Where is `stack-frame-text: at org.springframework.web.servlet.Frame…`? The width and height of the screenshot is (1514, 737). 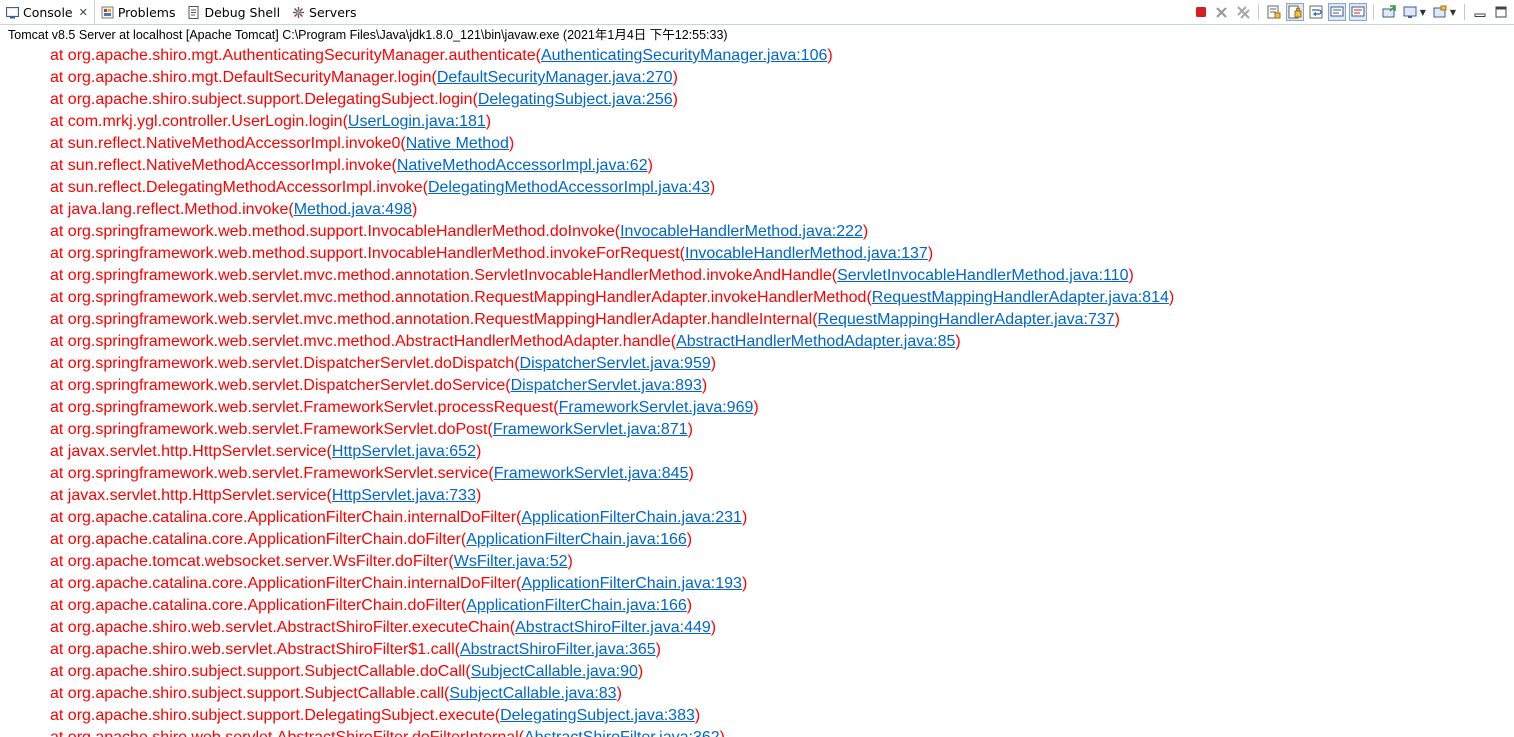 stack-frame-text: at org.springframework.web.servlet.Frame… is located at coordinates (271, 429).